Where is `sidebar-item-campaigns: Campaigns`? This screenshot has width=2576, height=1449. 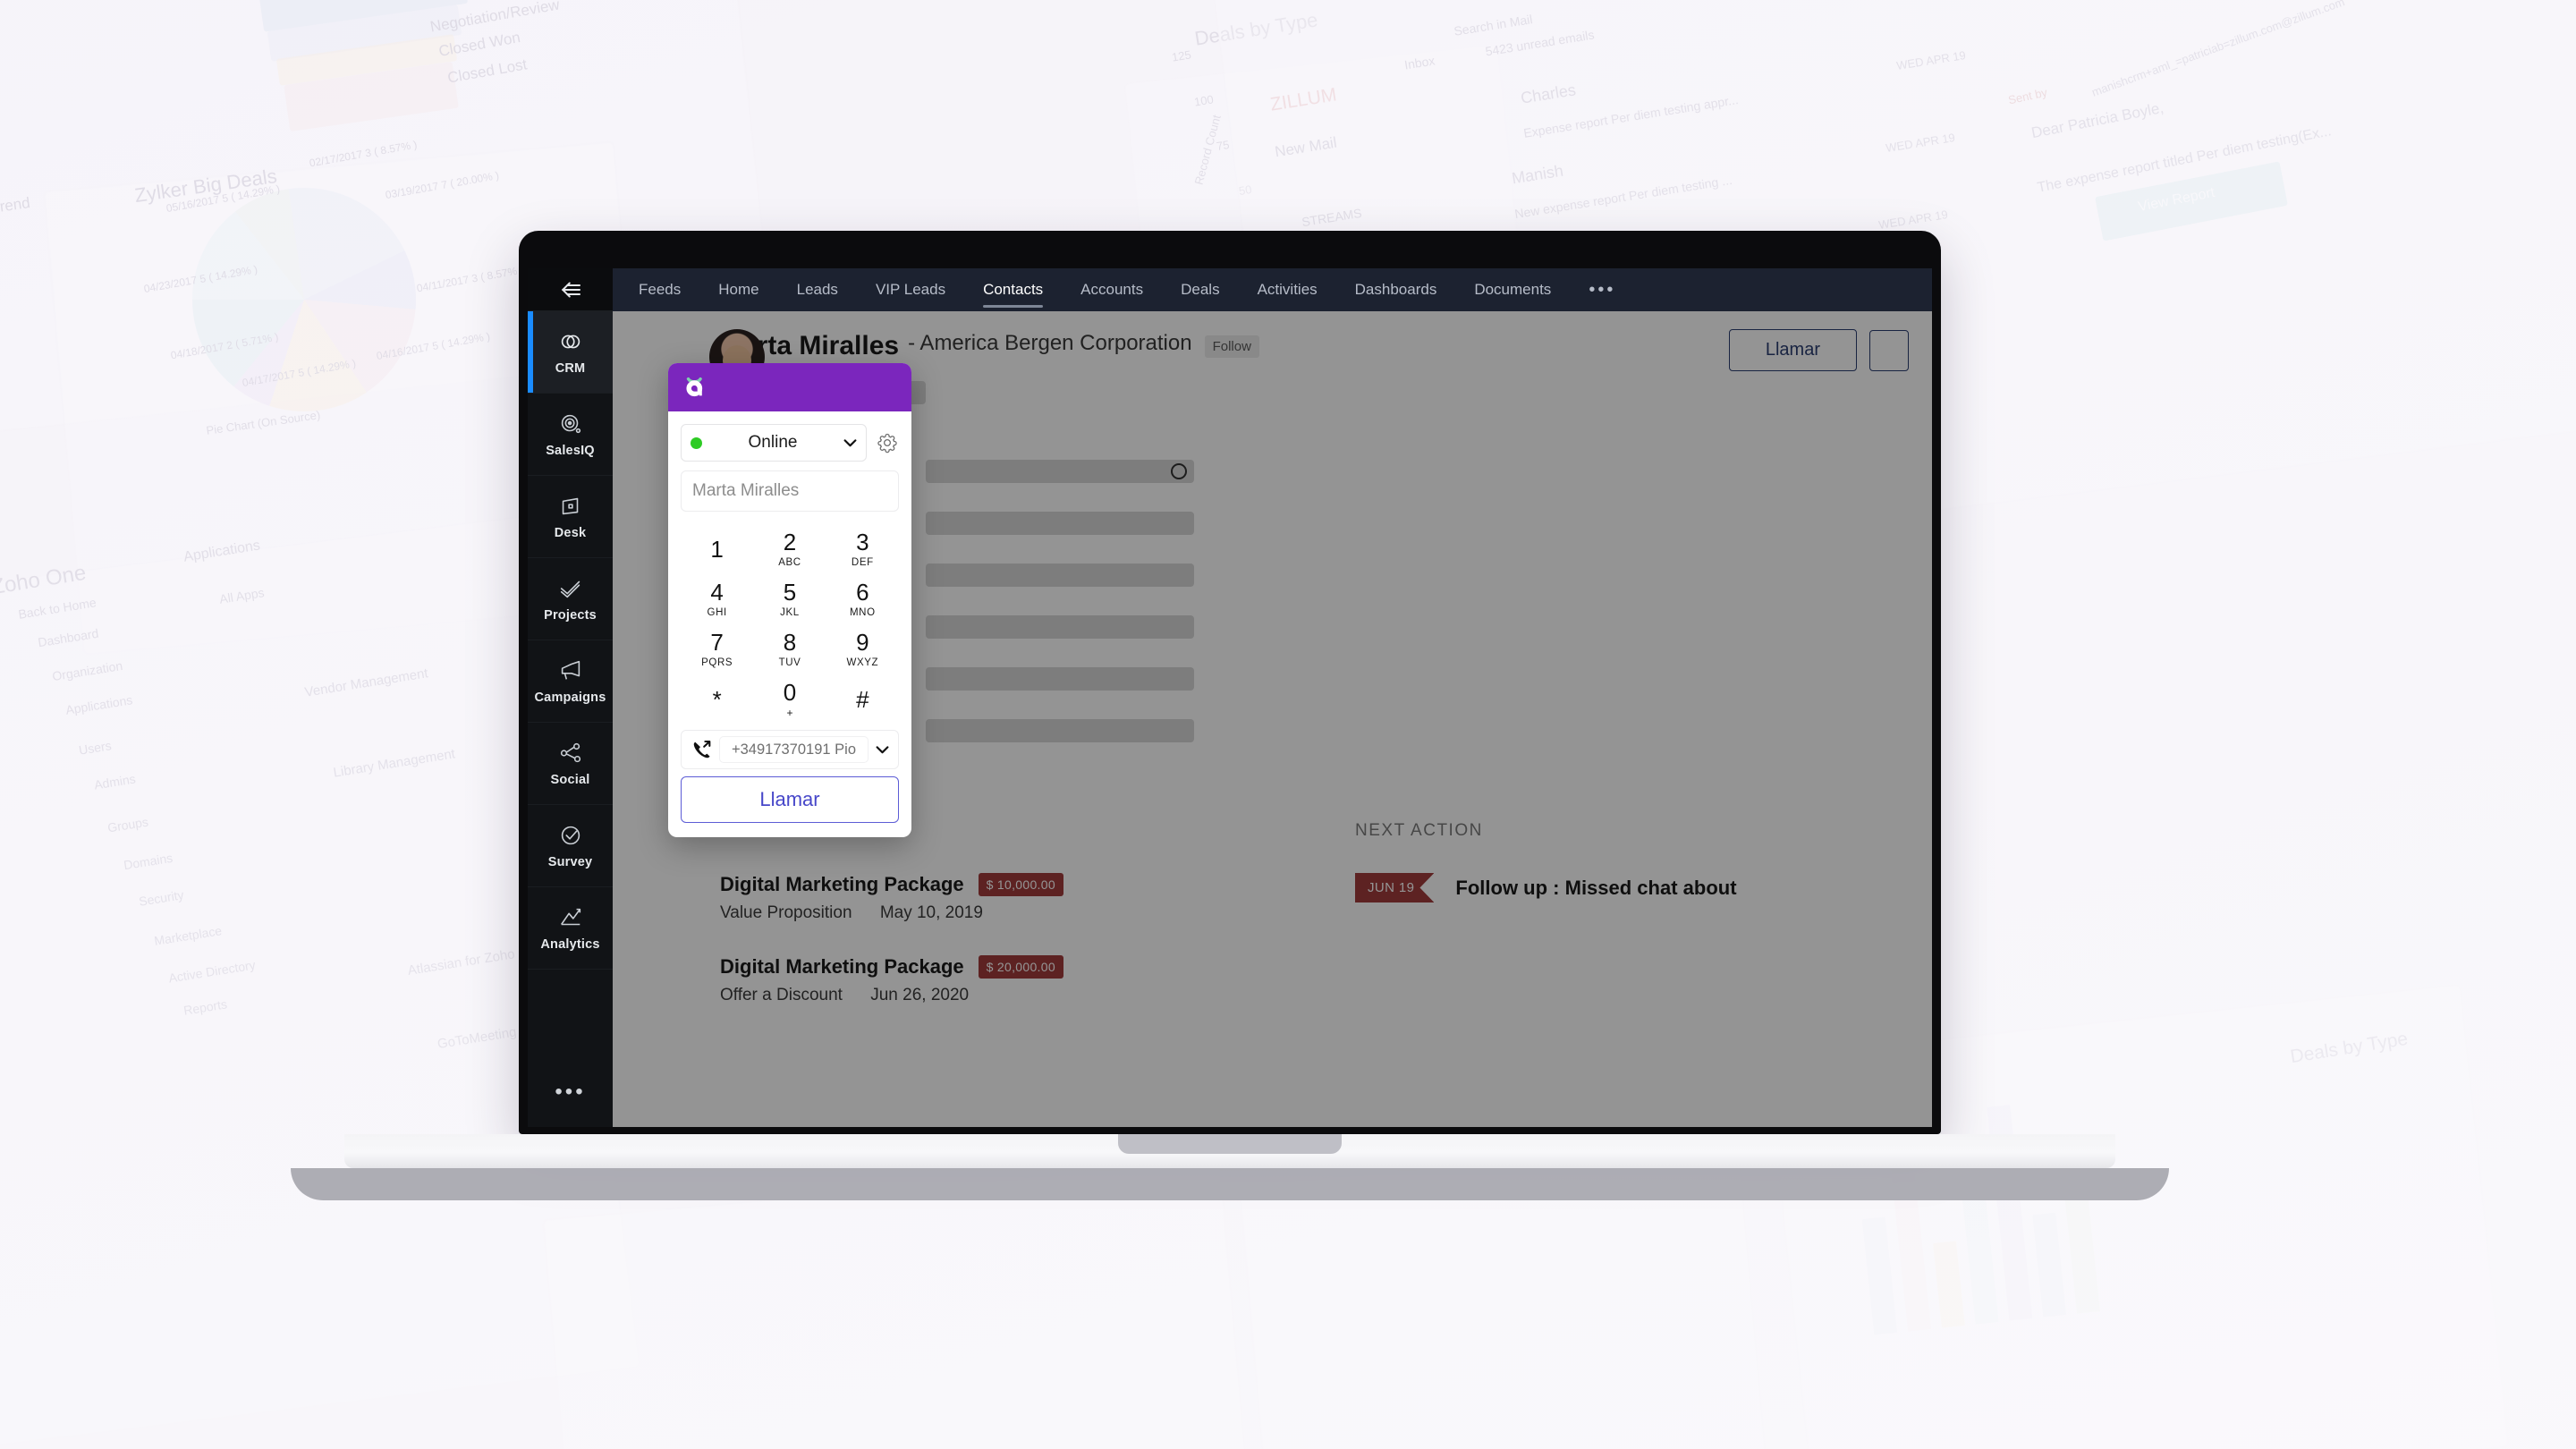 sidebar-item-campaigns: Campaigns is located at coordinates (570, 681).